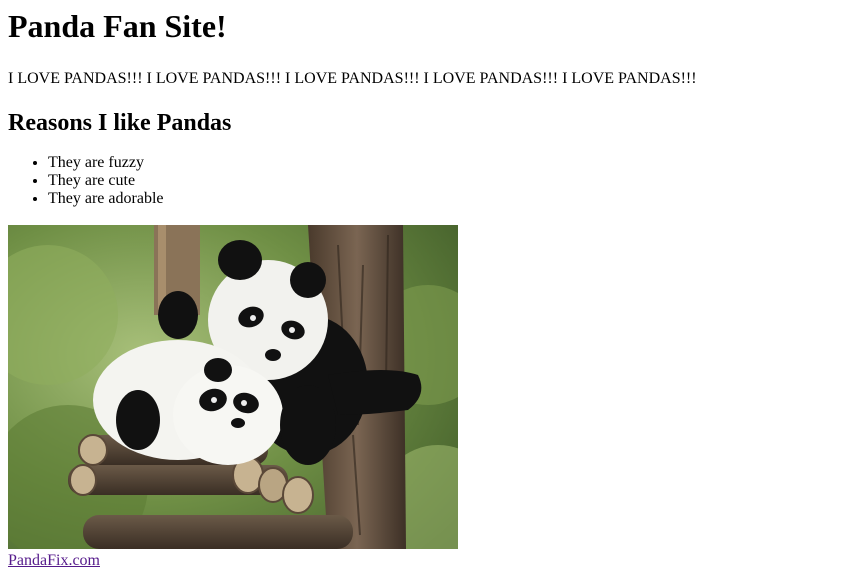  Describe the element at coordinates (457, 163) in the screenshot. I see `reason-item-fuzzy: They are fuzzy` at that location.